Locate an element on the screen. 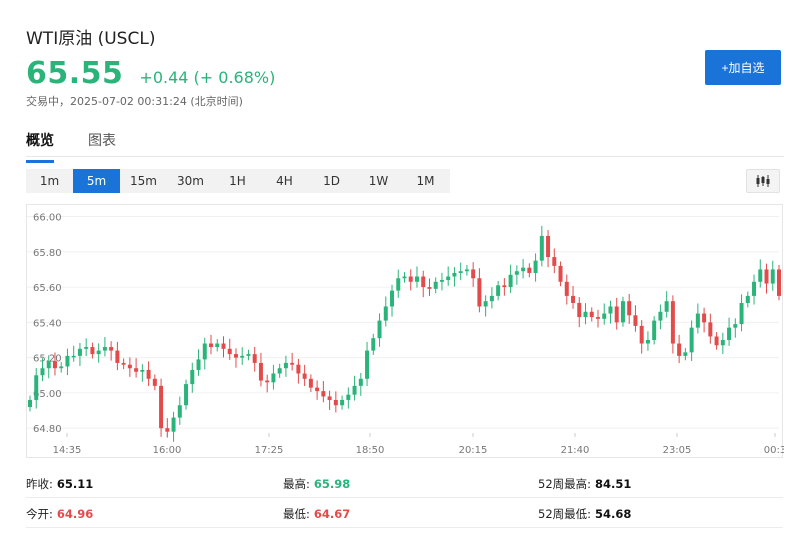 This screenshot has height=549, width=800. price-row: 65.55 +0.44 (+ 0.68%) is located at coordinates (150, 73).